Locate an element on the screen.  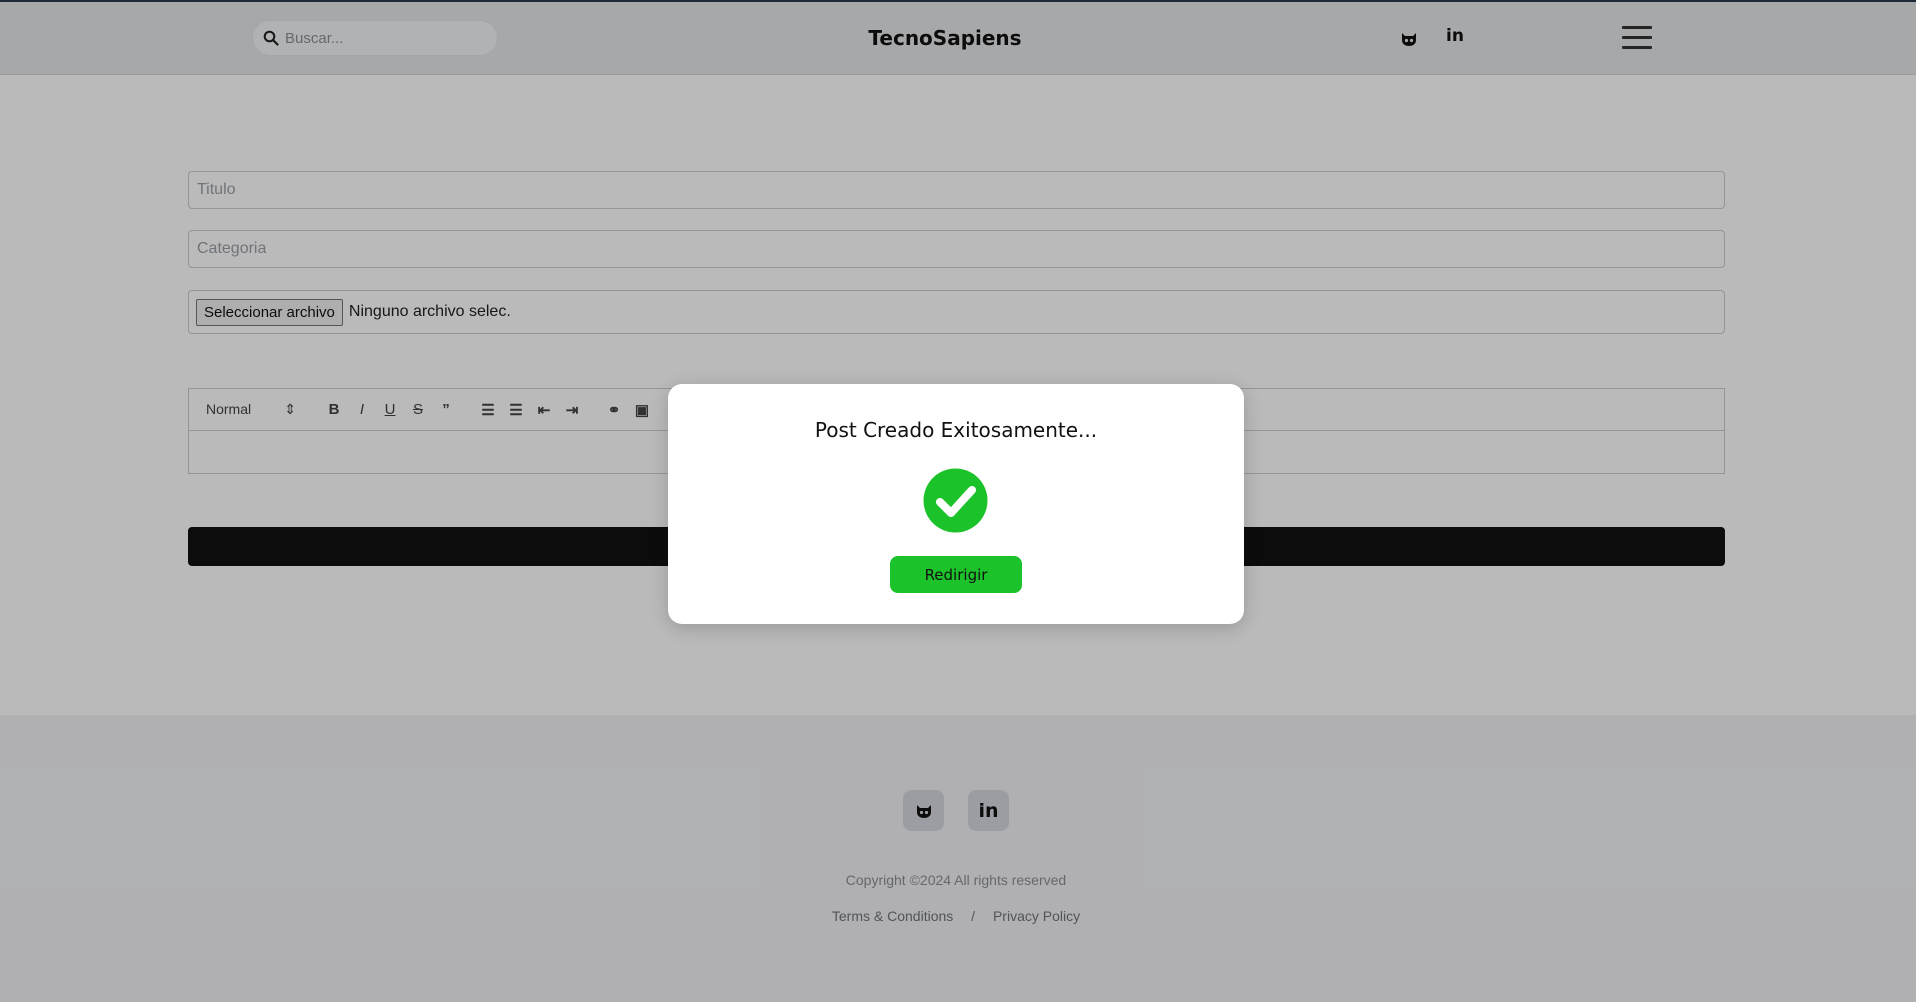
redirect-button: Redirigir is located at coordinates (956, 574).